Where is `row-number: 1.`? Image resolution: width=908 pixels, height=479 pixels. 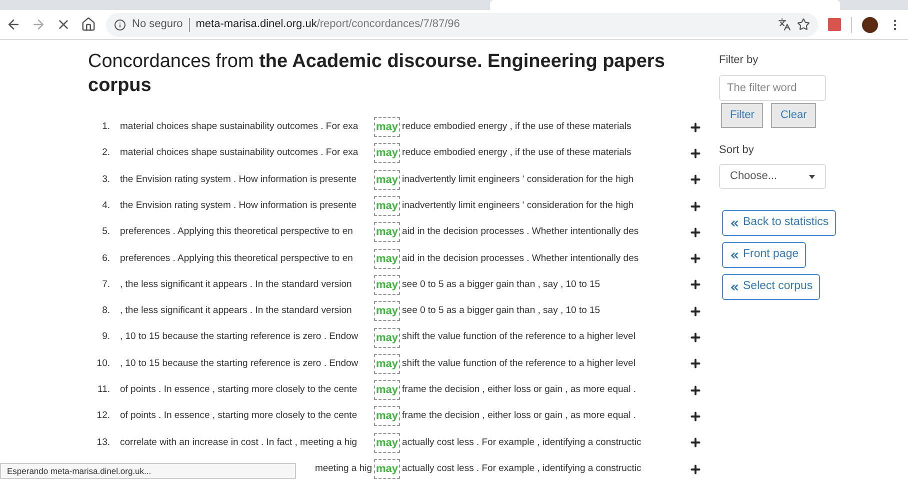 row-number: 1. is located at coordinates (106, 127).